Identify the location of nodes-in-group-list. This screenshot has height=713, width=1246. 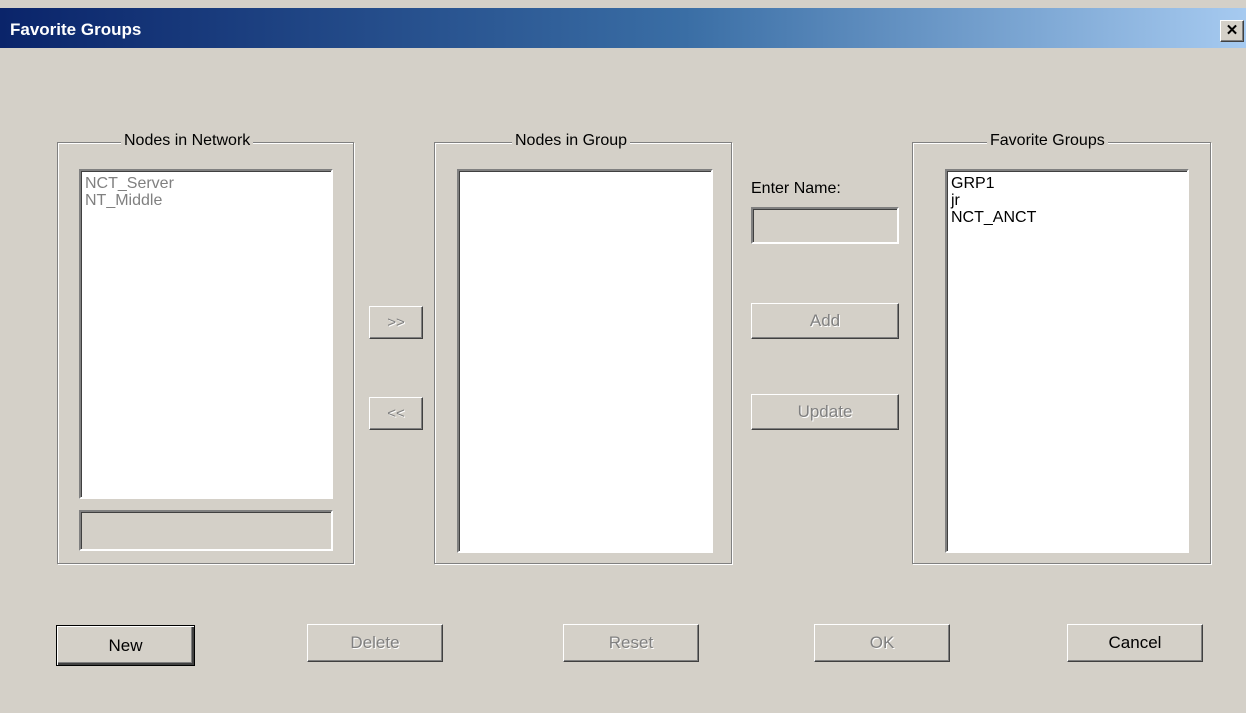
(585, 361).